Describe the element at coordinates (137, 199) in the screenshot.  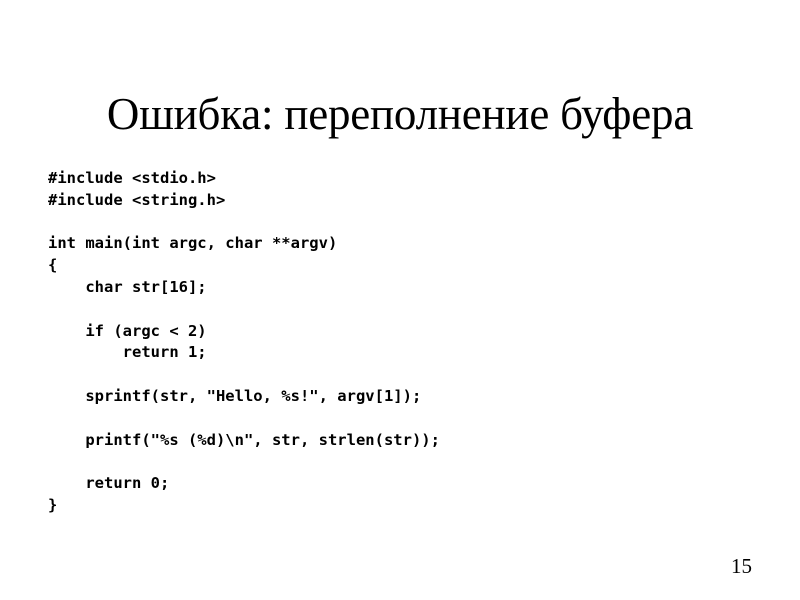
I see `code-line: #include <string.h>` at that location.